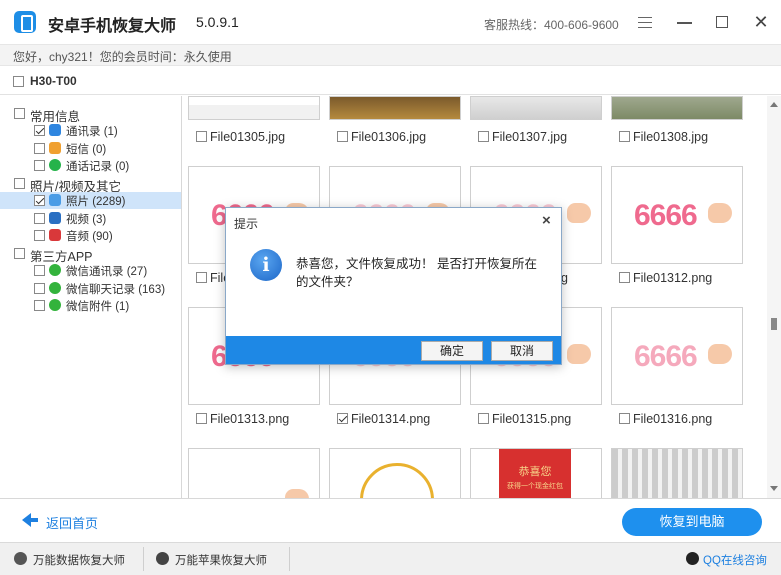 The width and height of the screenshot is (781, 575). Describe the element at coordinates (55, 200) in the screenshot. I see `photo-icon` at that location.